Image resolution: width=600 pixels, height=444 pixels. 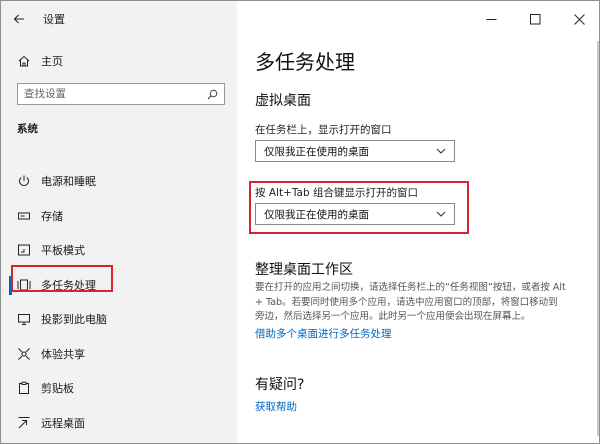 What do you see at coordinates (304, 270) in the screenshot?
I see `organize-workspace-heading: 整理桌面工作区` at bounding box center [304, 270].